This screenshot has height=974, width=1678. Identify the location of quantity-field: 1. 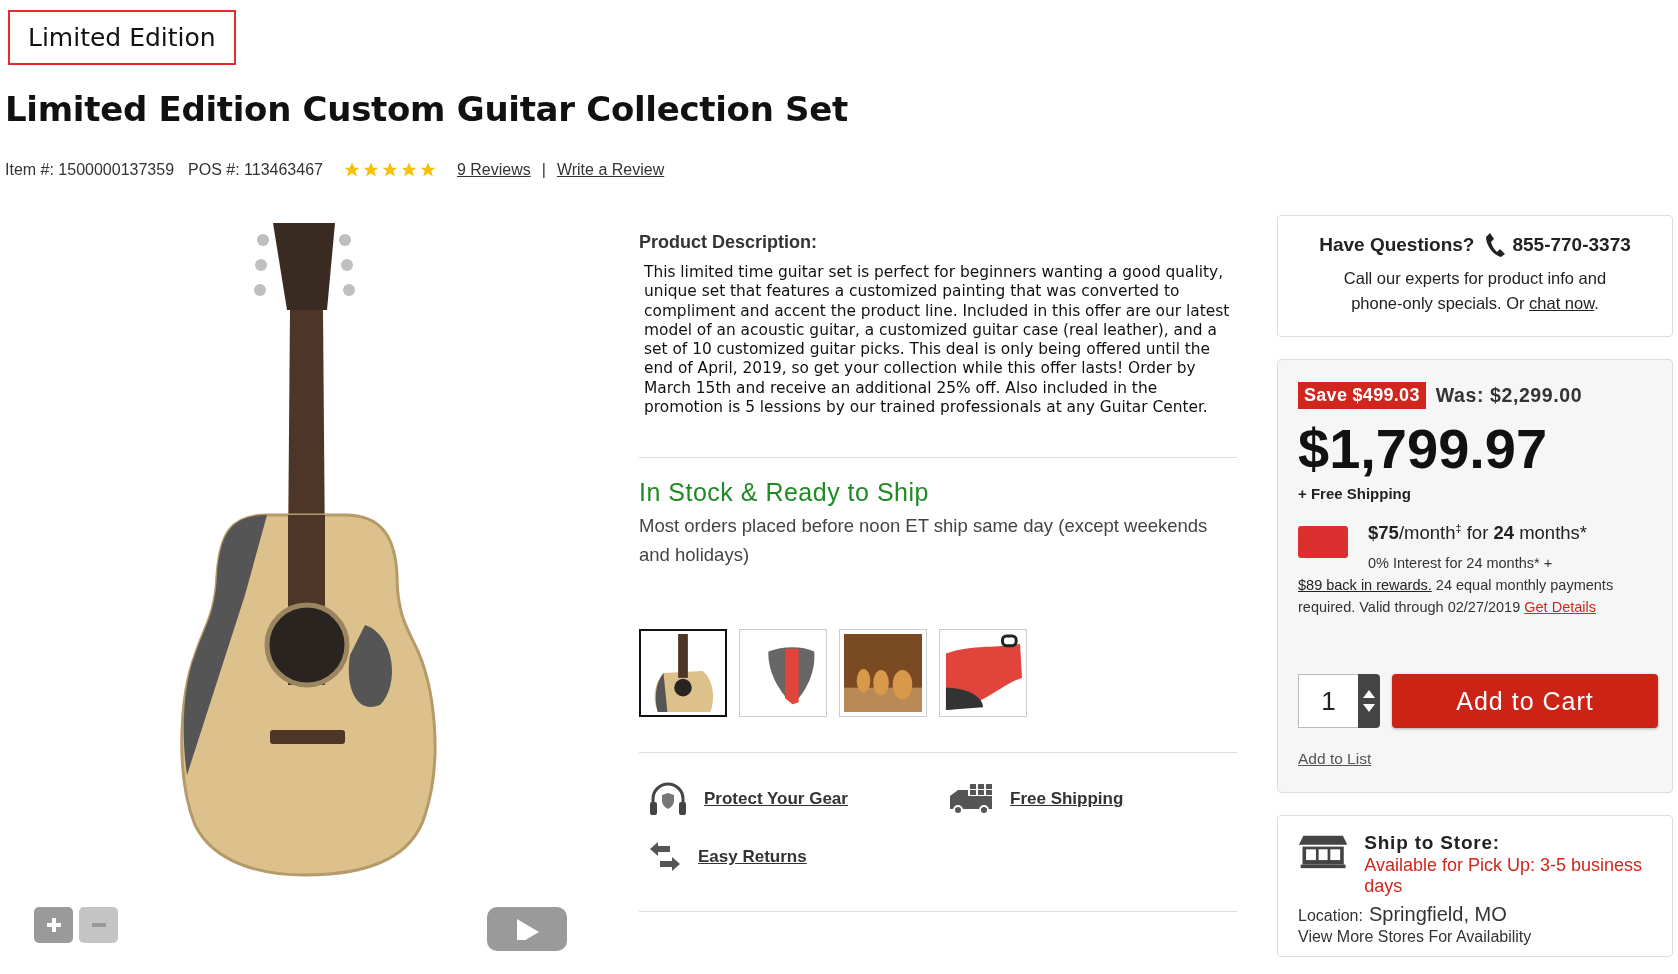
(1328, 701).